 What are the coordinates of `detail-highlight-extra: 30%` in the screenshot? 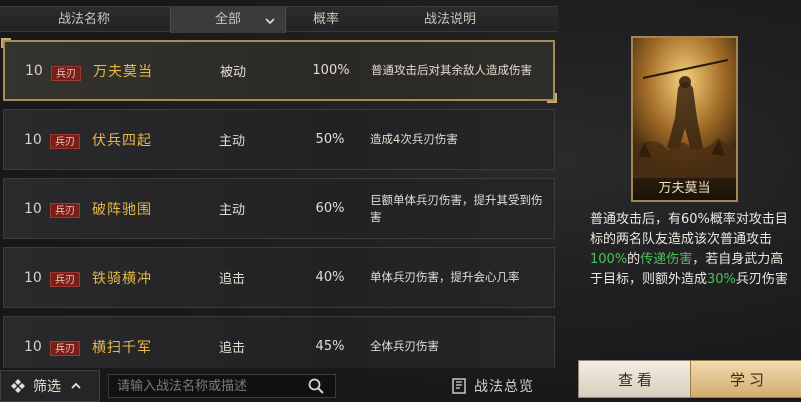 It's located at (721, 279).